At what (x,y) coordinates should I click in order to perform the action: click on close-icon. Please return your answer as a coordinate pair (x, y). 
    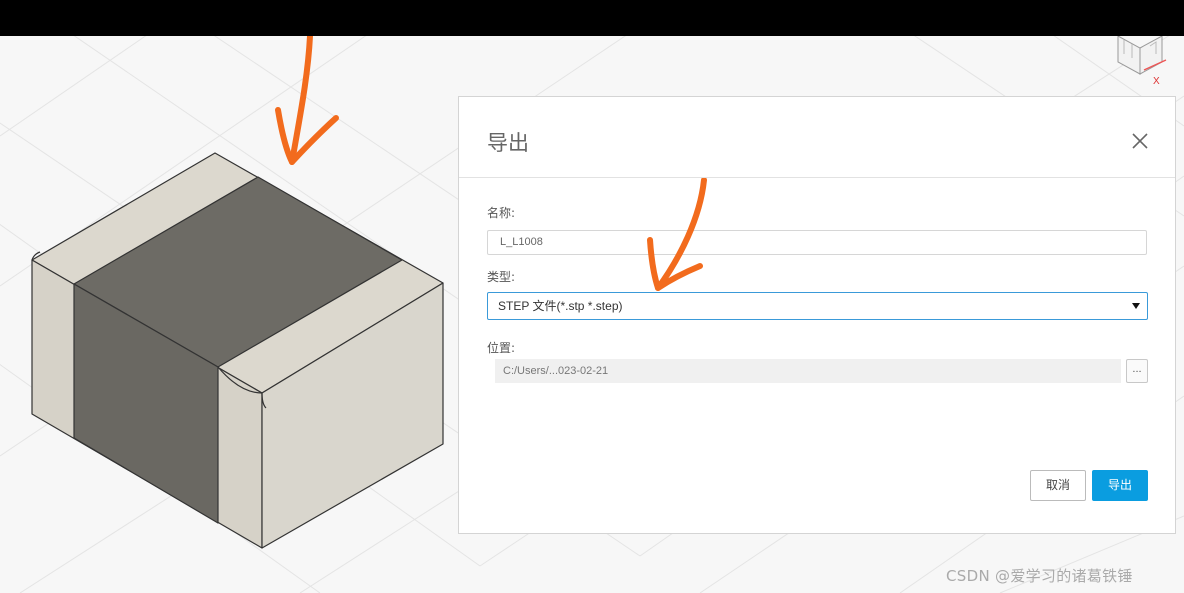
    Looking at the image, I should click on (1140, 141).